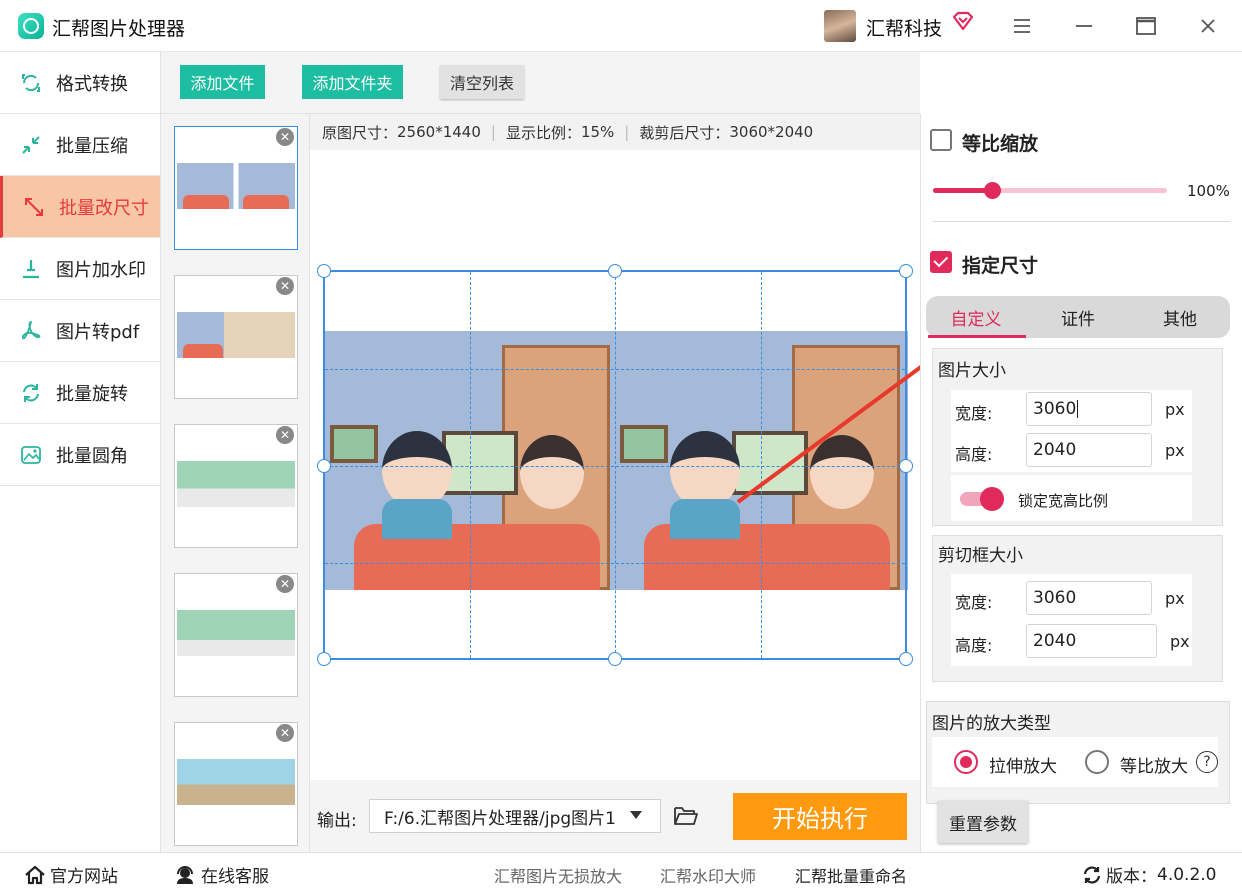  What do you see at coordinates (684, 132) in the screenshot?
I see `cropped-size-label: 裁剪后尺寸：` at bounding box center [684, 132].